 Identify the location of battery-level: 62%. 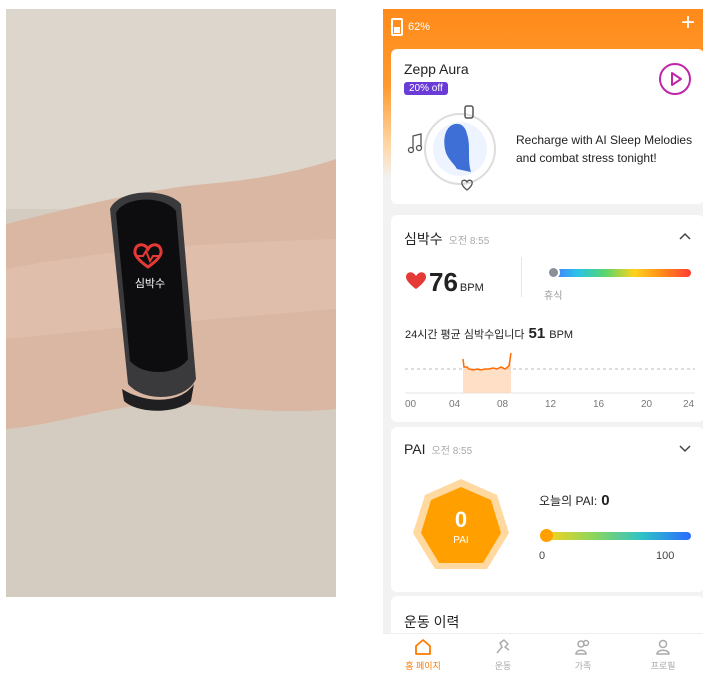
(419, 27).